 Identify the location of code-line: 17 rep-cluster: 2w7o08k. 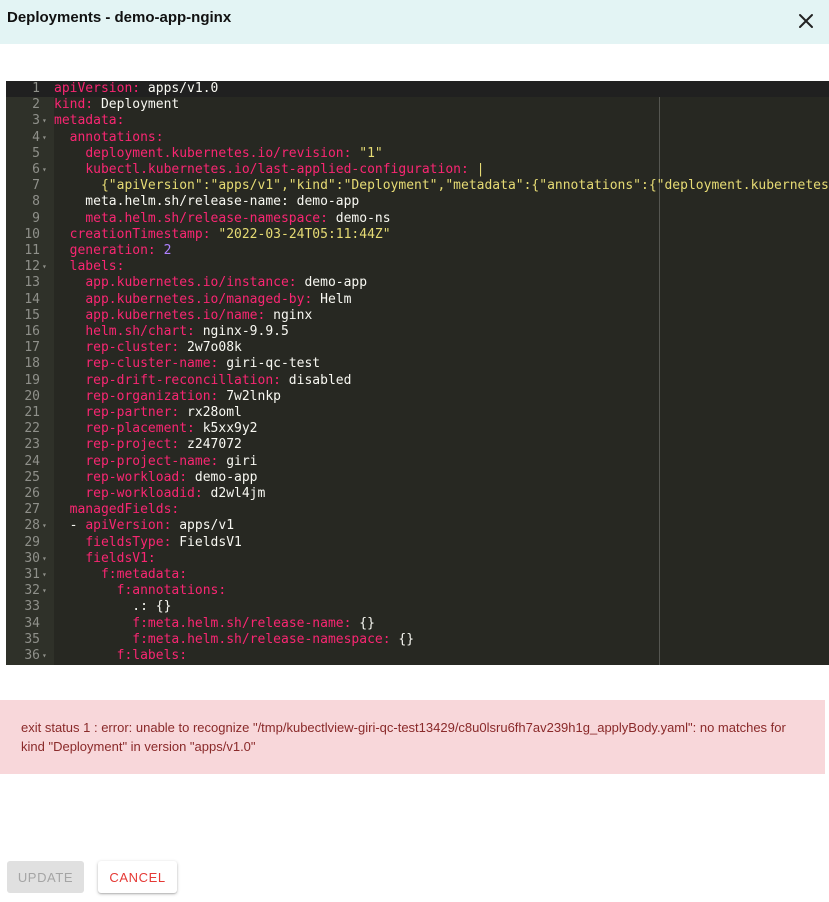
(417, 348).